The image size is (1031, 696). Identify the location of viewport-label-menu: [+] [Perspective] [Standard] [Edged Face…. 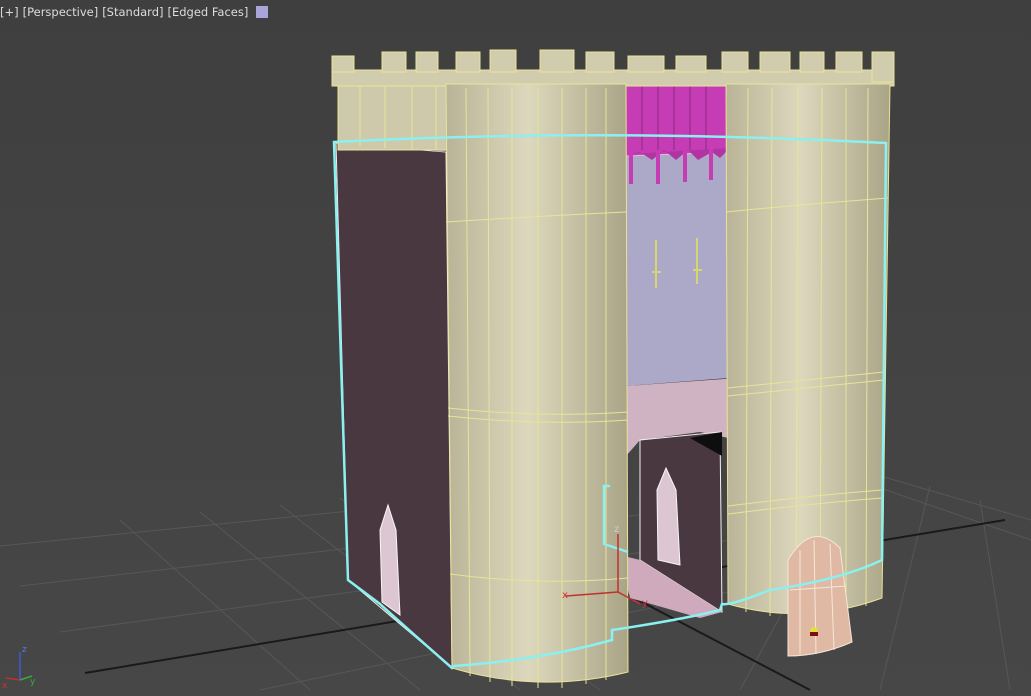
(134, 12).